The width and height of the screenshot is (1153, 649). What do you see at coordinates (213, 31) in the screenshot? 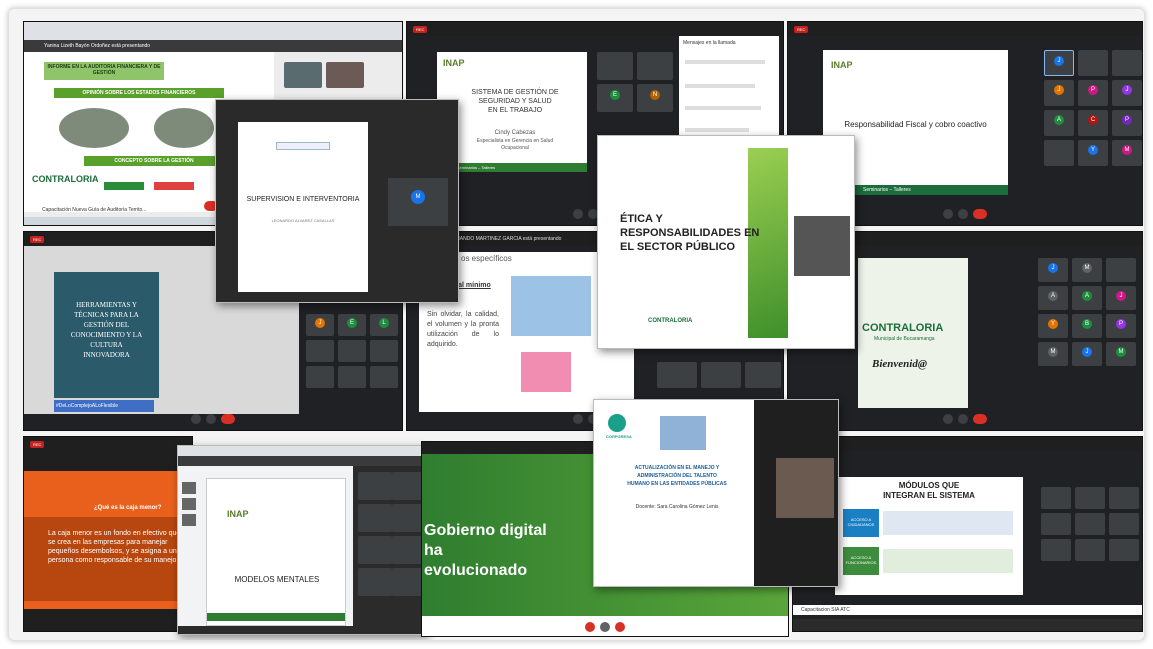
I see `browser-tabs` at bounding box center [213, 31].